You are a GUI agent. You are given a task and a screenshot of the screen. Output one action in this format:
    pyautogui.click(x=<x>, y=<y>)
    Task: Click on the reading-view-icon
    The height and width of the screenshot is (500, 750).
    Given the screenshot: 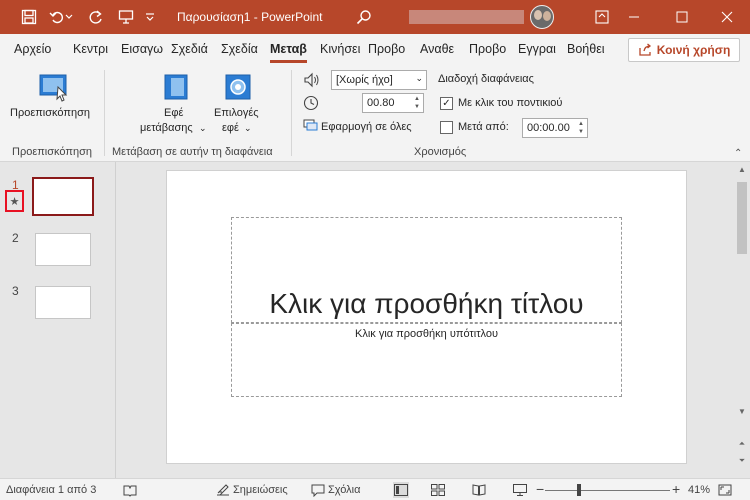 What is the action you would take?
    pyautogui.click(x=479, y=490)
    